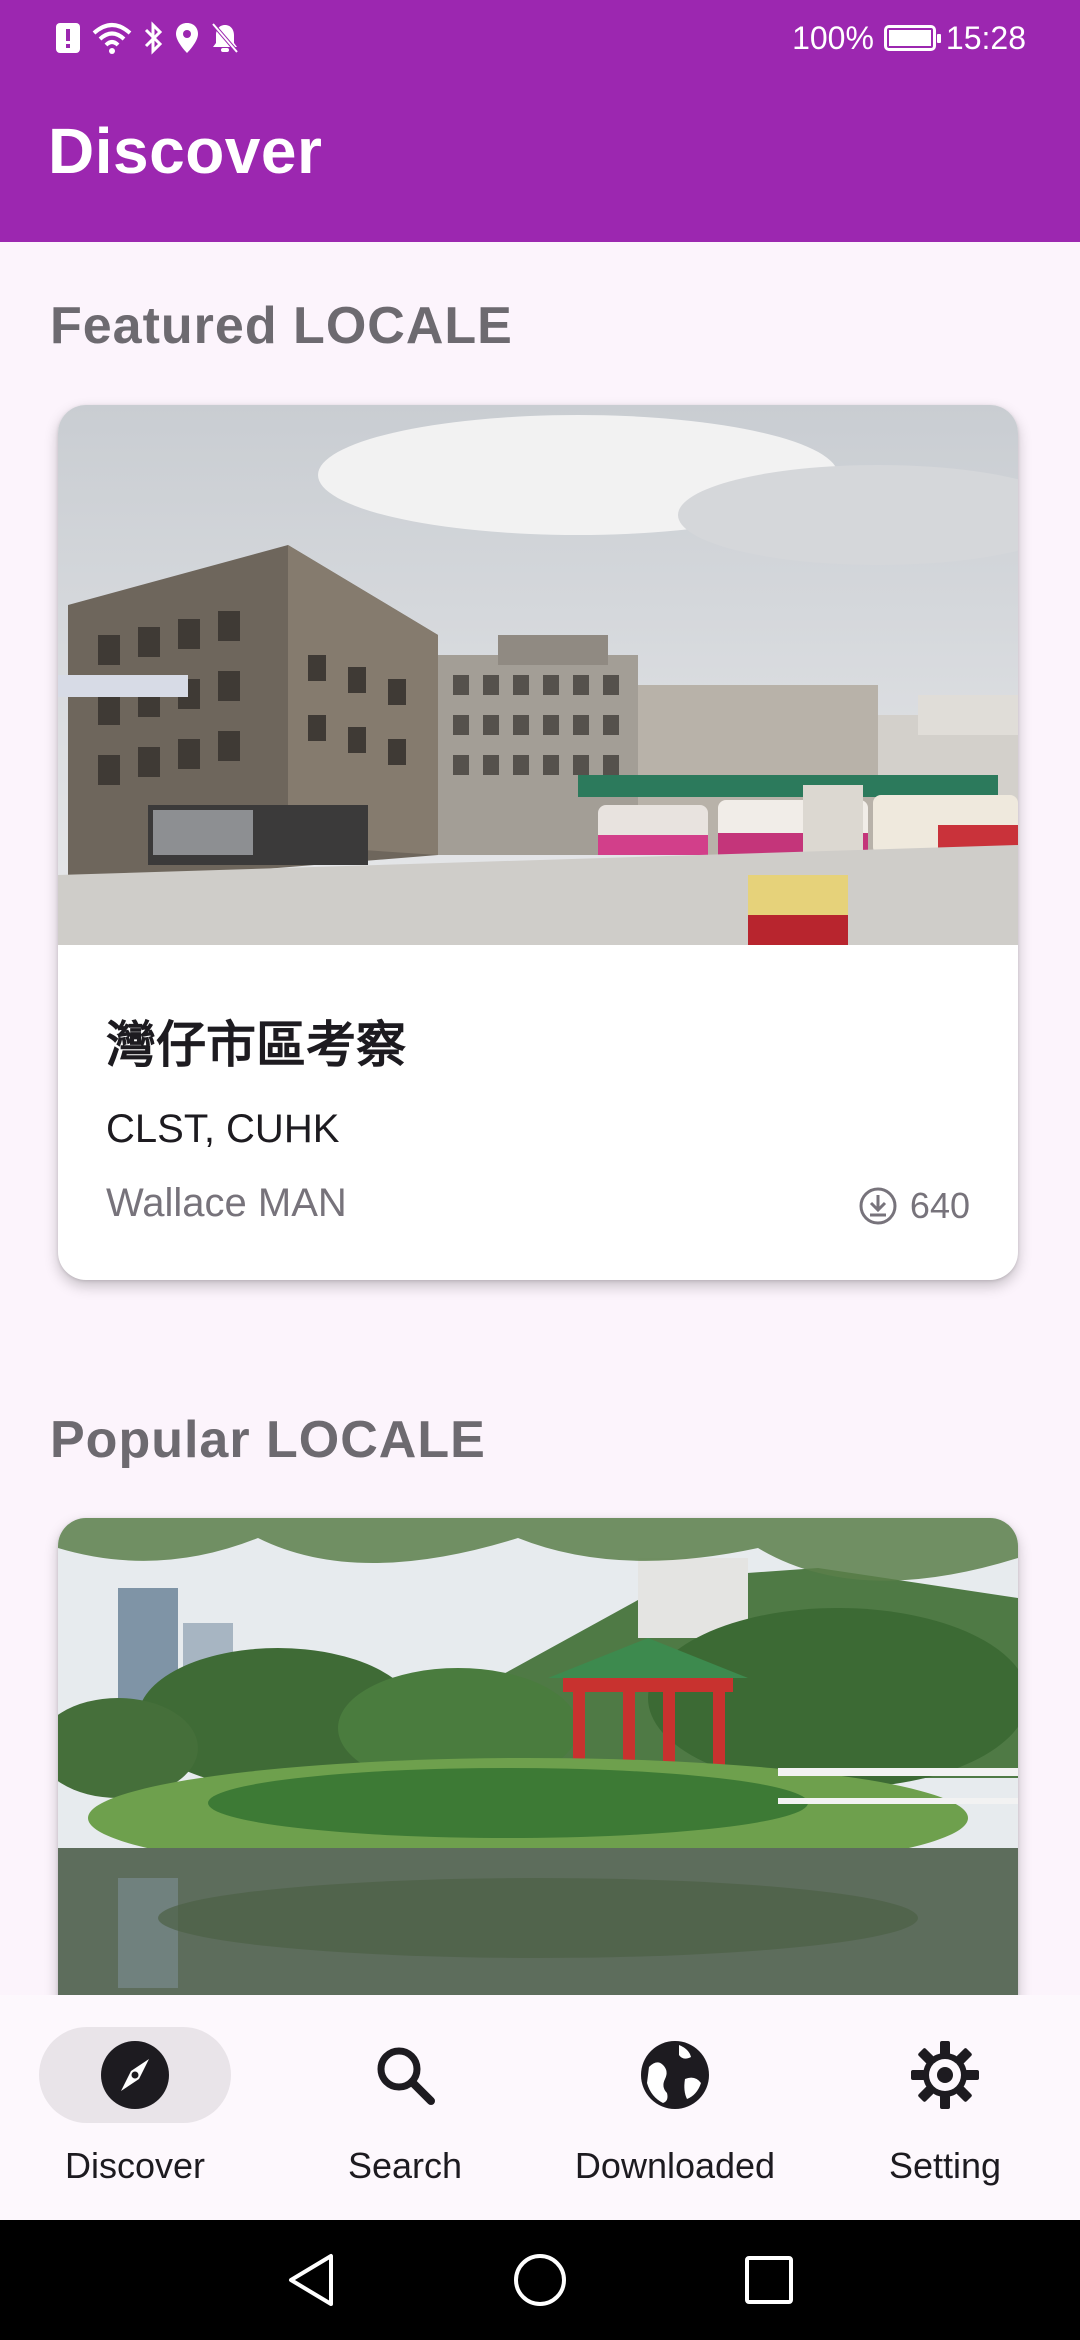 This screenshot has width=1080, height=2340. Describe the element at coordinates (256, 1045) in the screenshot. I see `card-title: 灣仔市區考察` at that location.